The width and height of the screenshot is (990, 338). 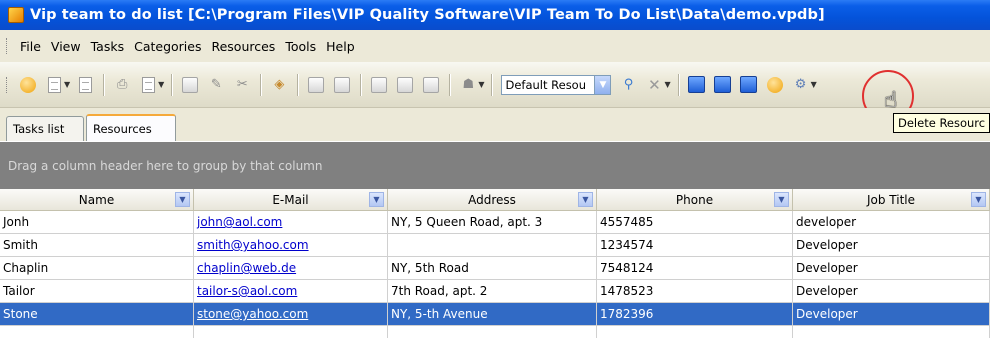 I want to click on print-preview-icon, so click(x=148, y=84).